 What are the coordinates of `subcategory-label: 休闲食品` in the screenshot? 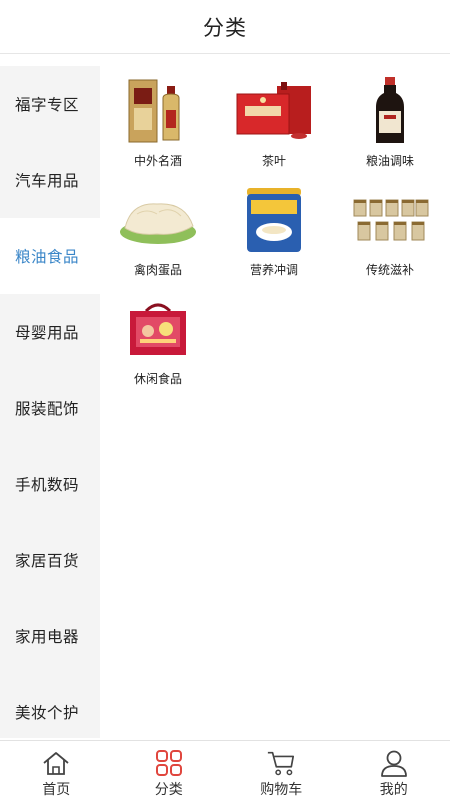 It's located at (157, 379).